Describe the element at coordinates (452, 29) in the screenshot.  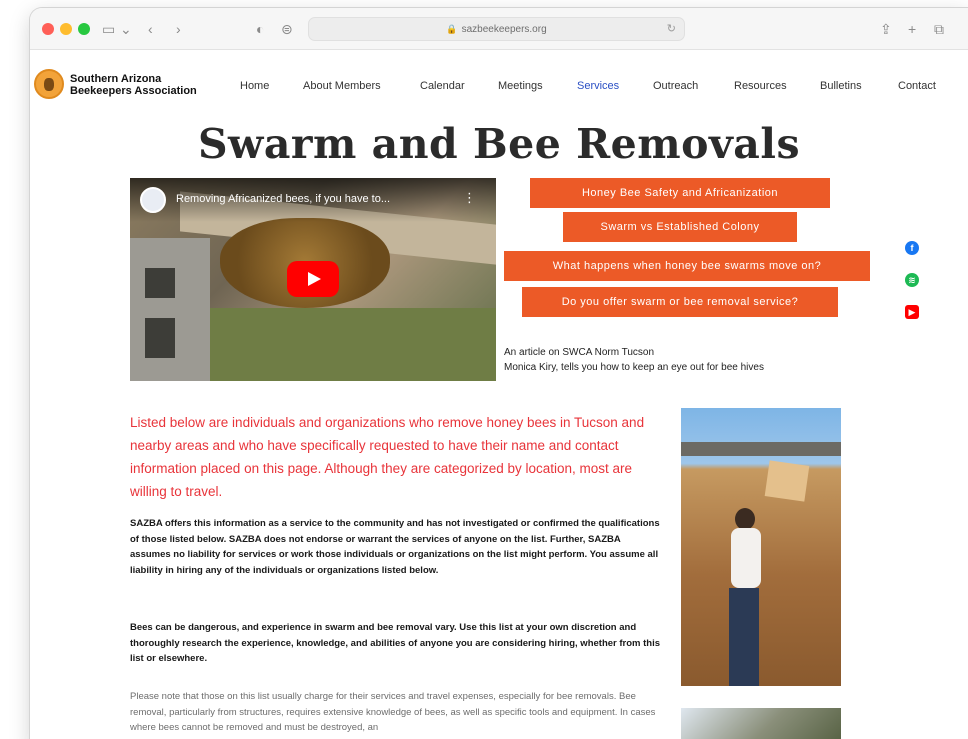
I see `lock-icon: 🔒` at that location.